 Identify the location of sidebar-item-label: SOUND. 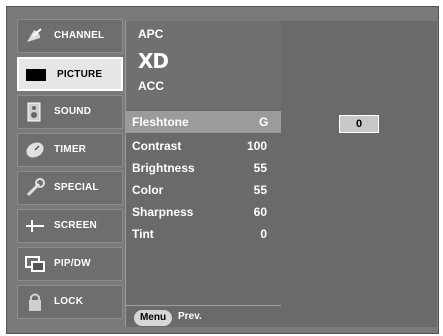
(73, 111).